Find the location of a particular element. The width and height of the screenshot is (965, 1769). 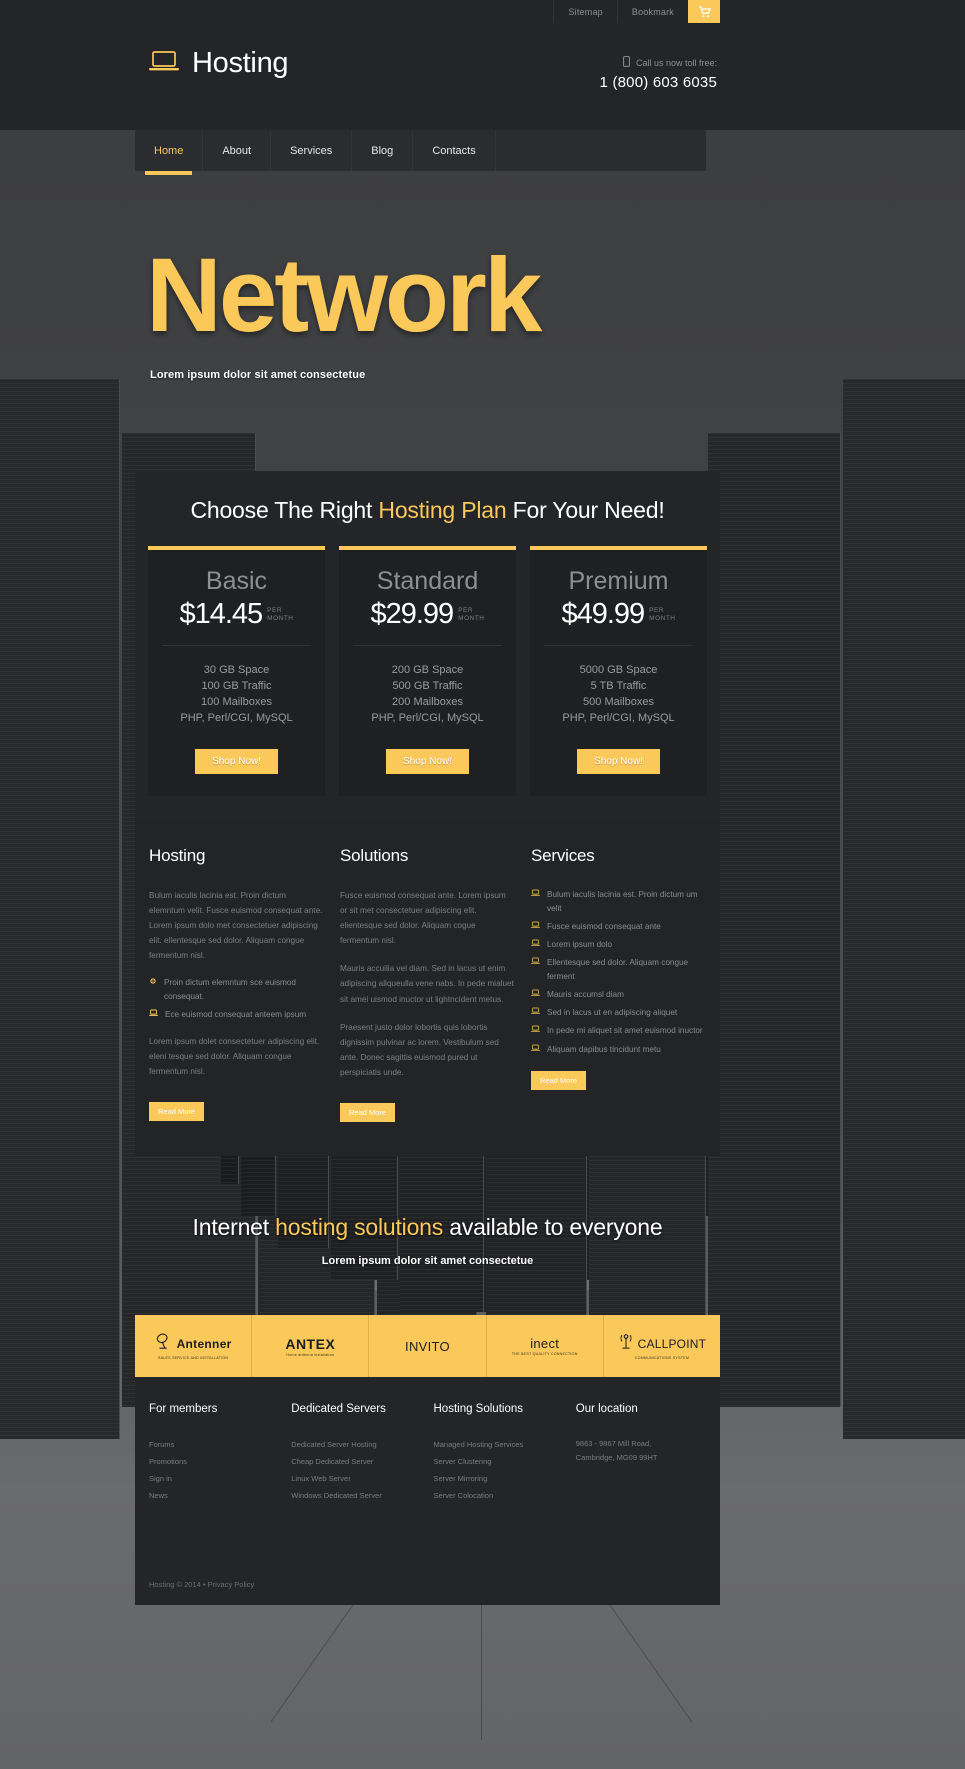

server-rack is located at coordinates (904, 909).